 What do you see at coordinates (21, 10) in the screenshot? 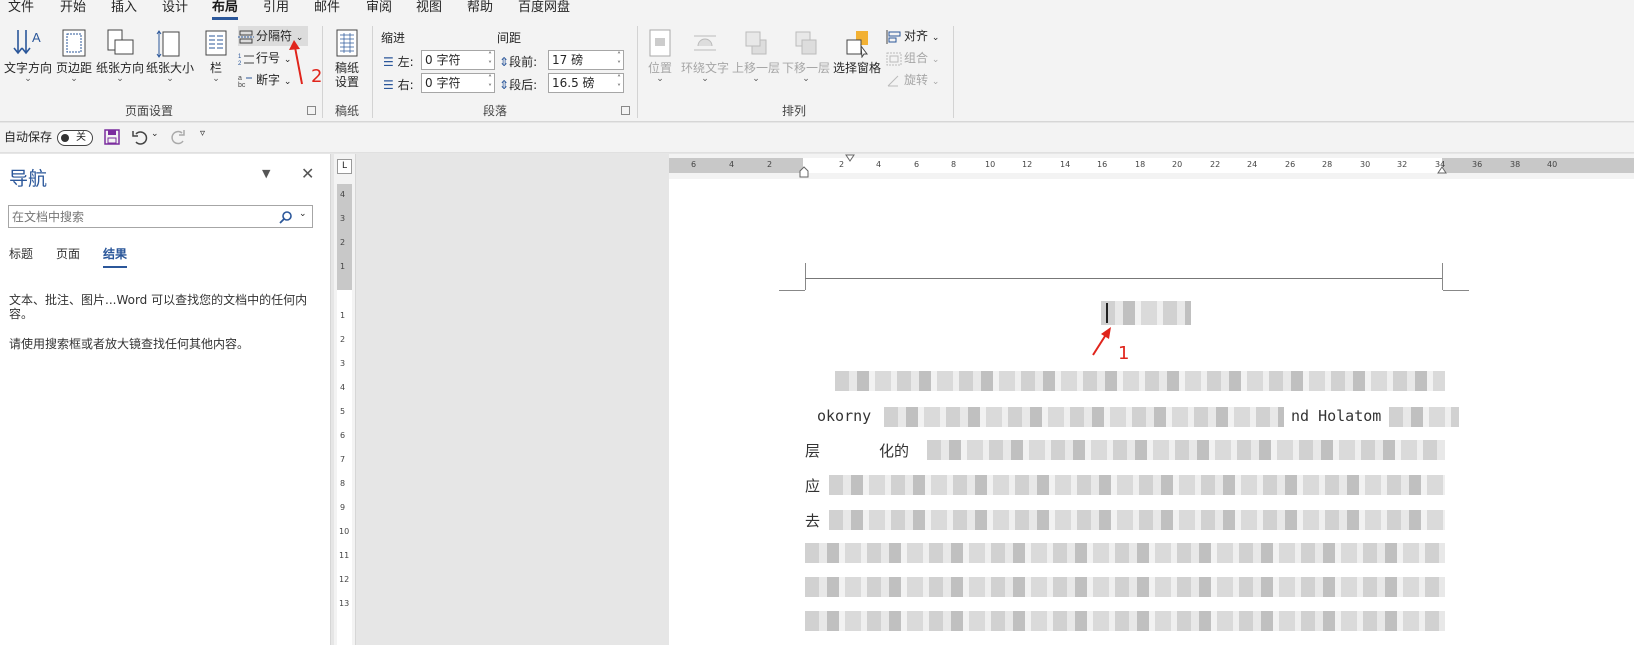
I see `tab-file: 文件` at bounding box center [21, 10].